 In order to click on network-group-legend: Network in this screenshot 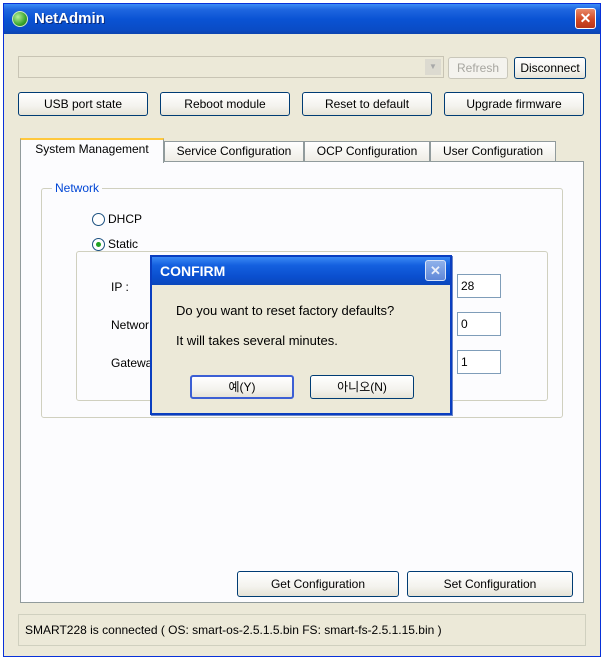, I will do `click(77, 188)`.